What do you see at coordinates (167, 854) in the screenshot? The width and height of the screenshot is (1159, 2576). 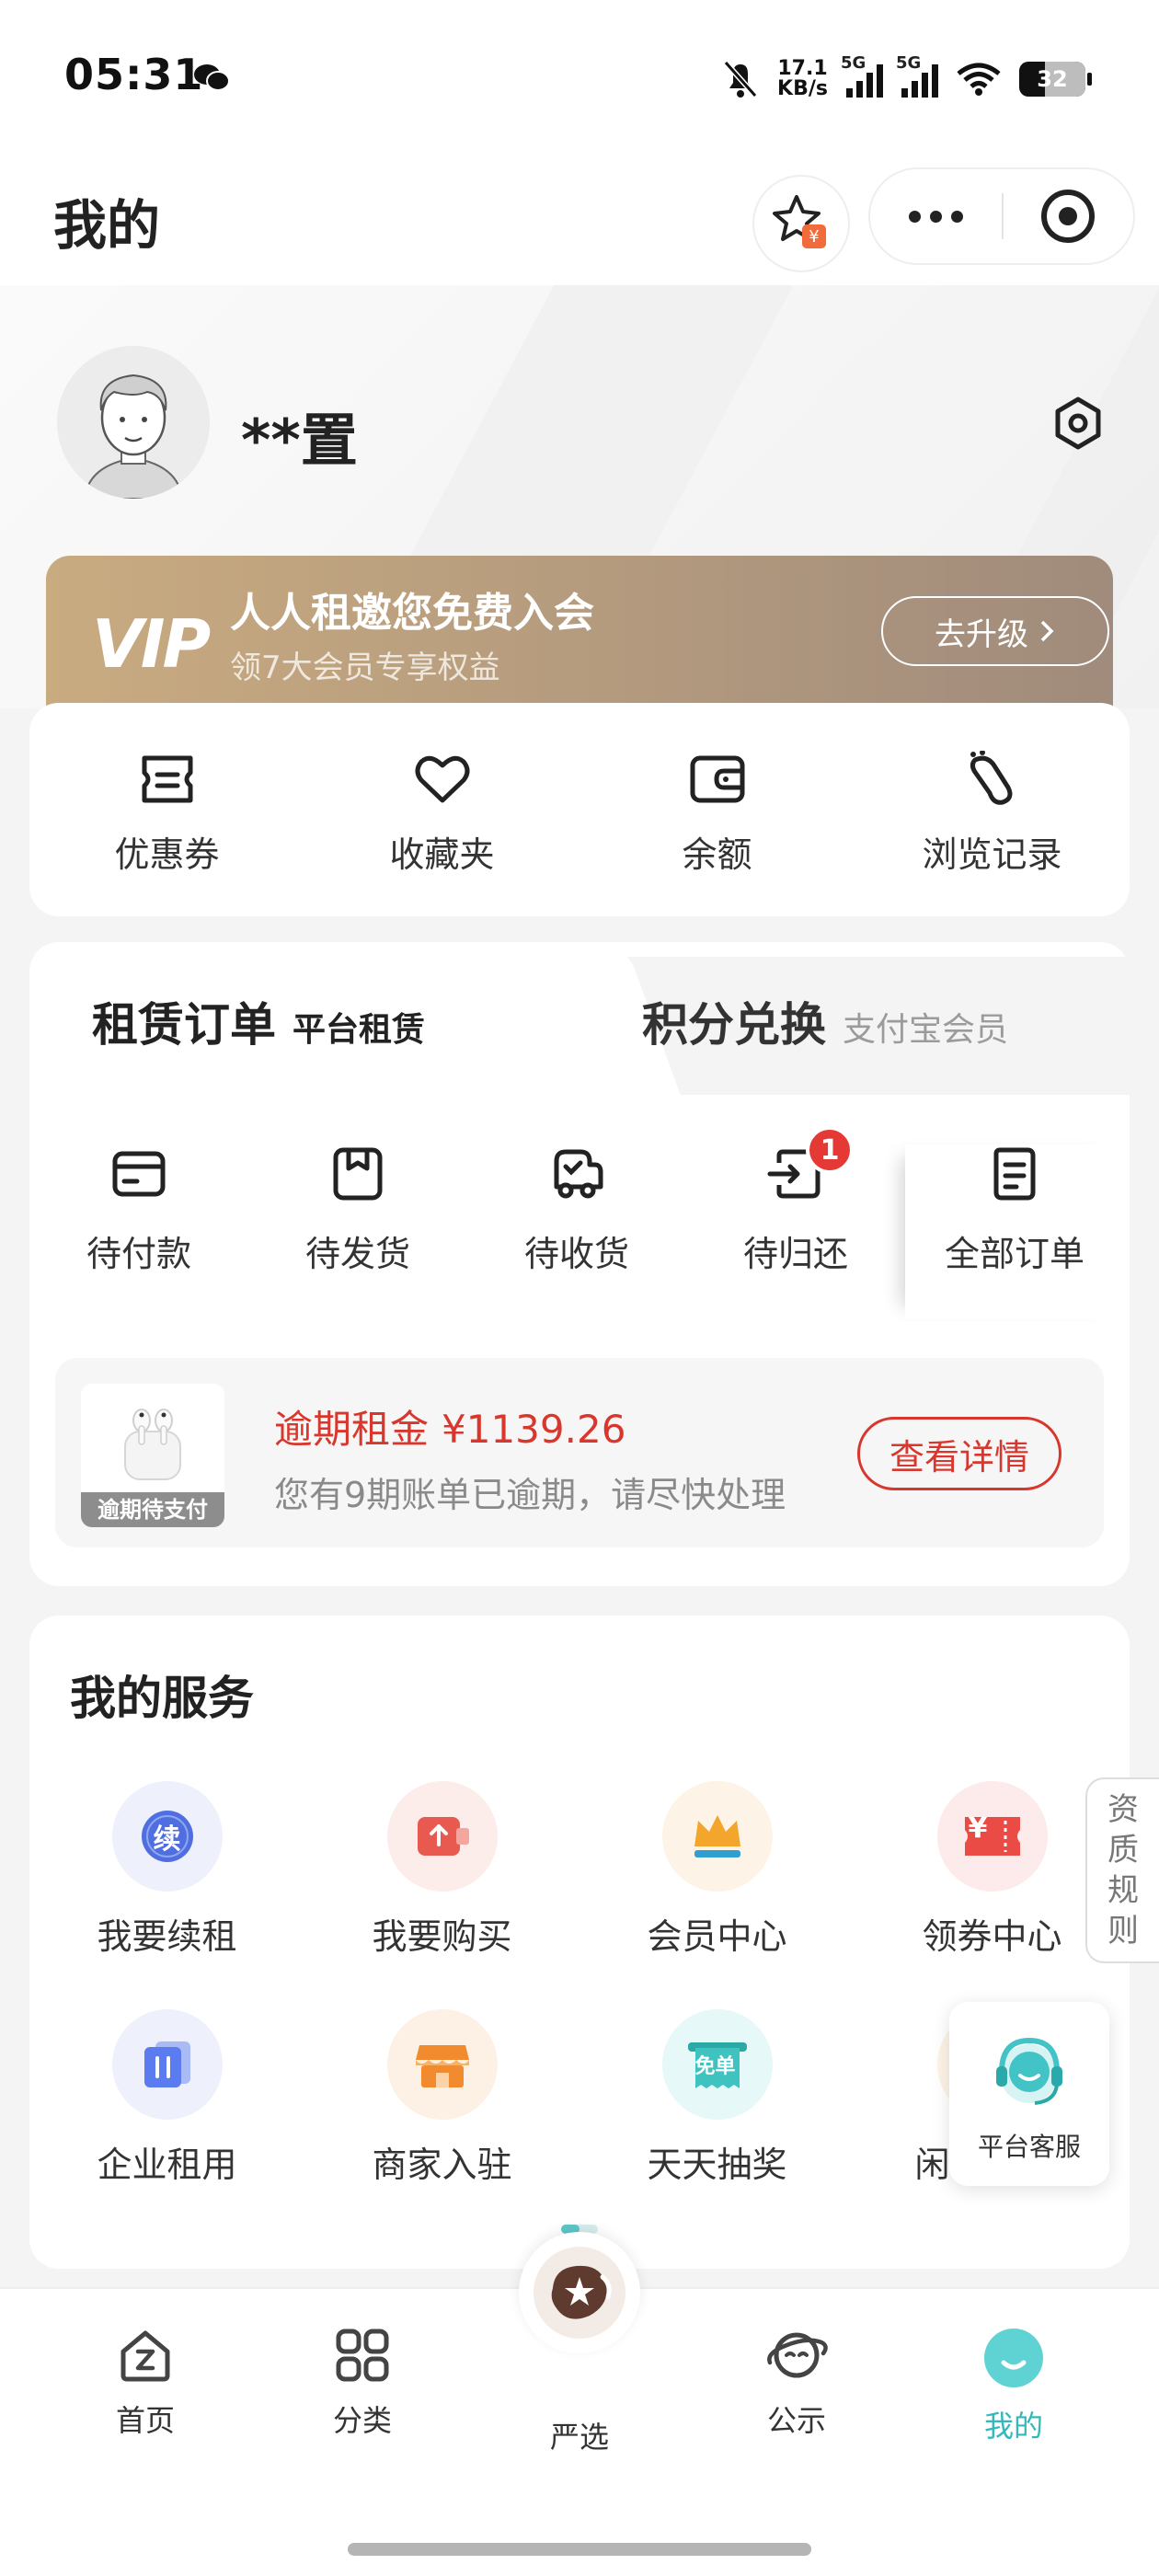 I see `quick-link-label: 优惠券` at bounding box center [167, 854].